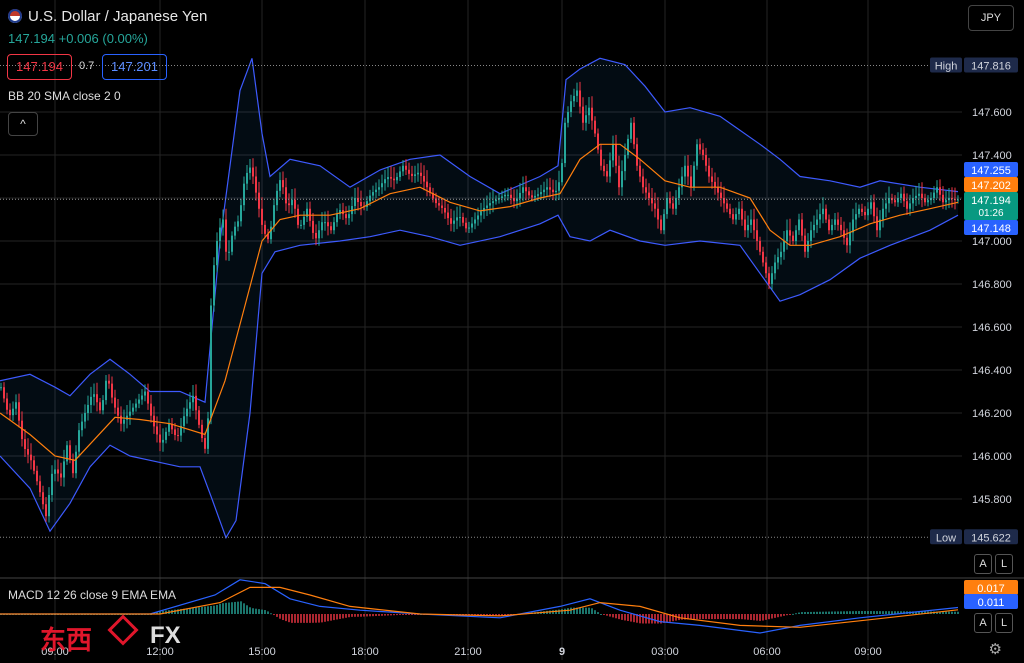 This screenshot has width=1024, height=663. Describe the element at coordinates (134, 67) in the screenshot. I see `buy-button: 147.201` at that location.